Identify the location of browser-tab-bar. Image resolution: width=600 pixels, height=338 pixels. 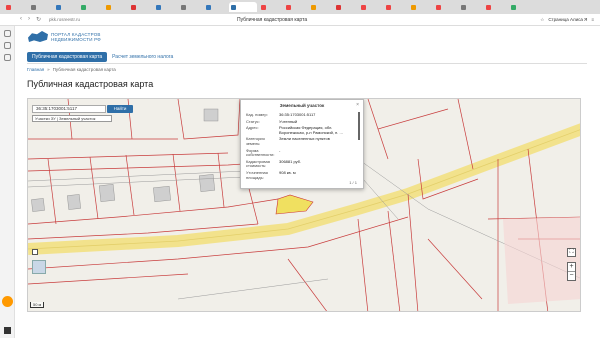
(300, 7).